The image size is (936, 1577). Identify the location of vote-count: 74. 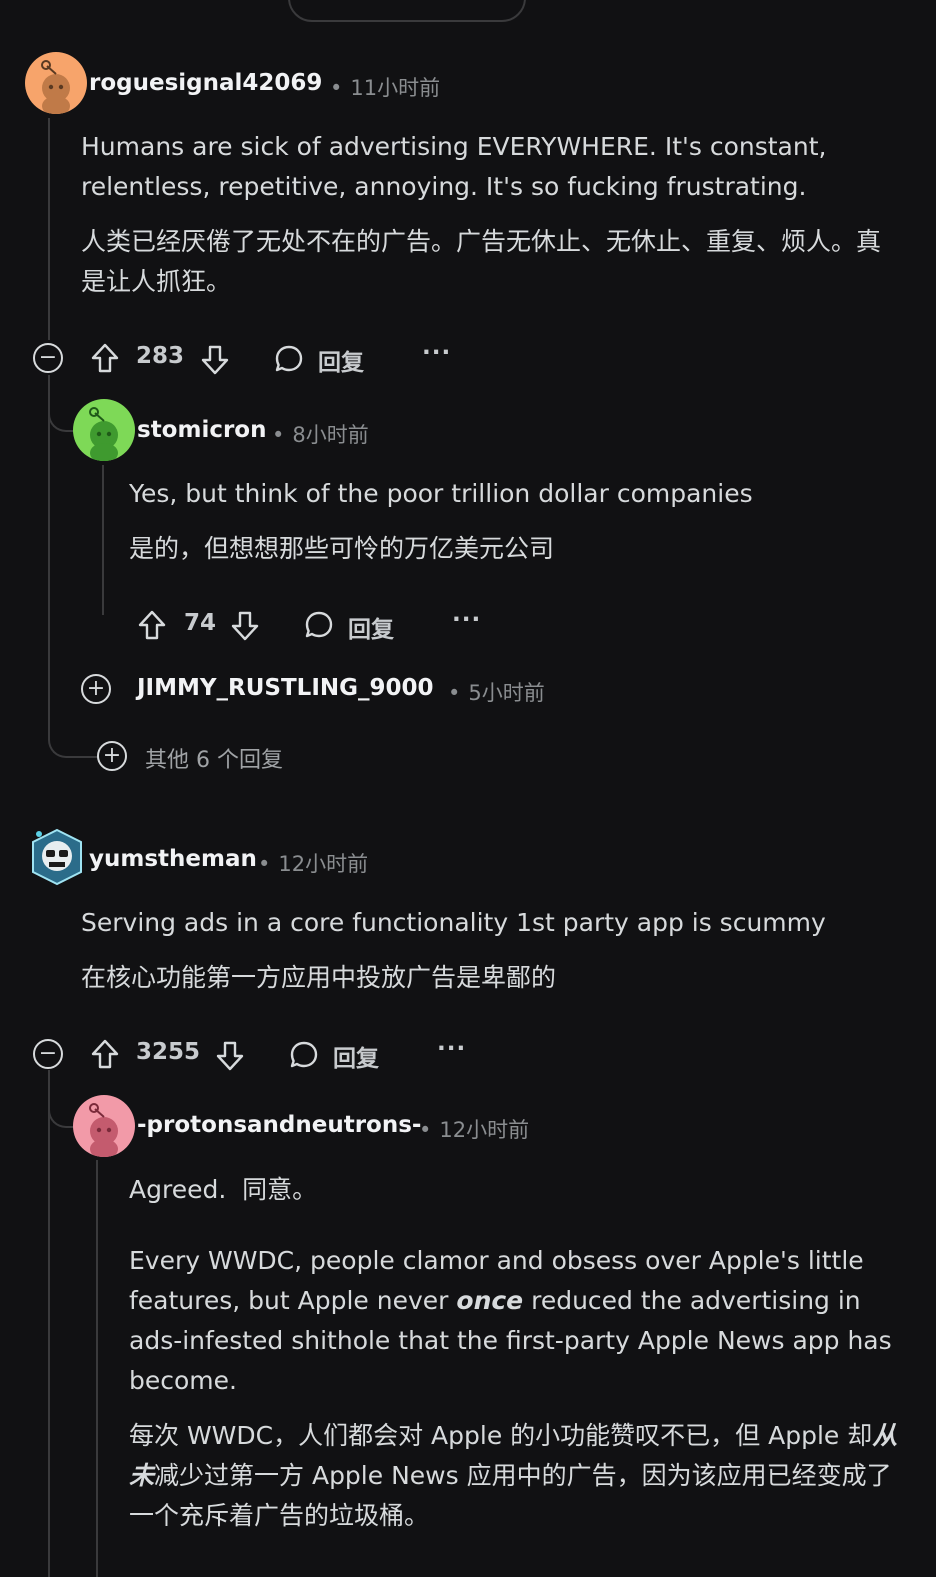
(200, 623).